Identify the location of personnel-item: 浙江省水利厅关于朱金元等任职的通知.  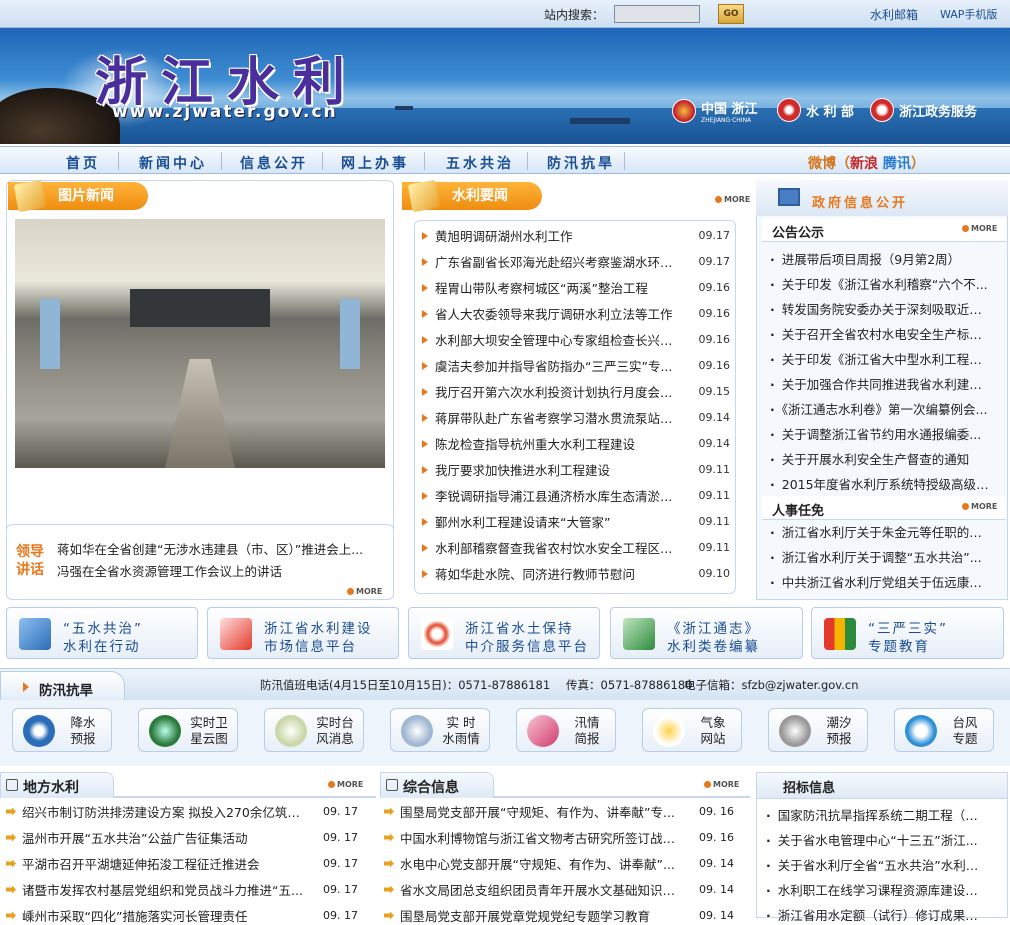
(881, 531).